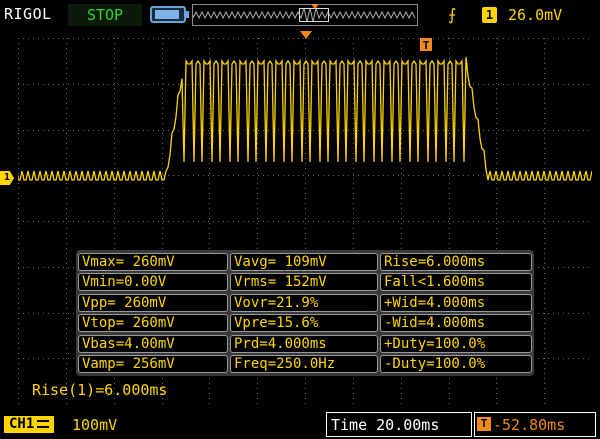 The height and width of the screenshot is (439, 600). Describe the element at coordinates (28, 14) in the screenshot. I see `brand-logo: RIGOL` at that location.